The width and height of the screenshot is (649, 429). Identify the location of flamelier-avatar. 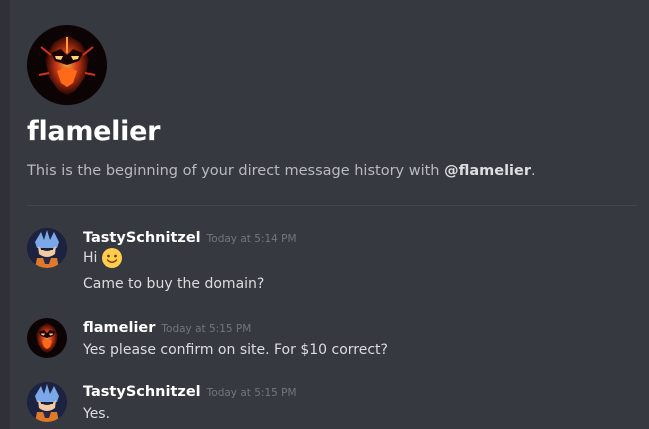
(67, 65).